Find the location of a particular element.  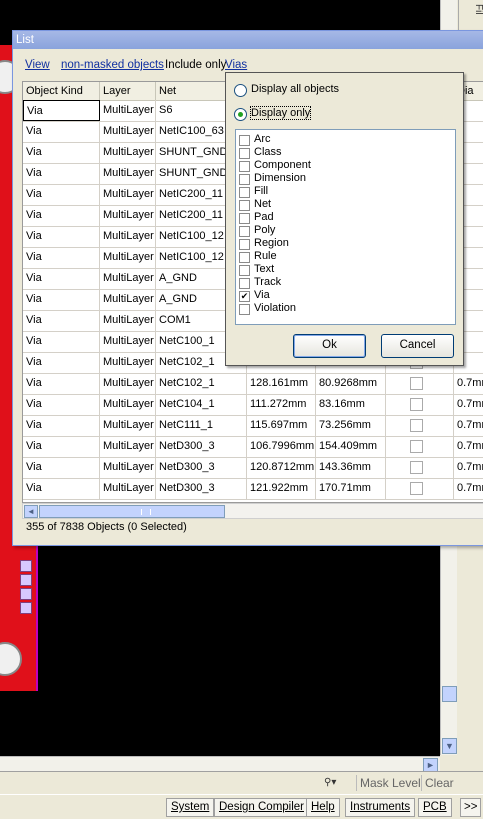

cancel-button: Cancel is located at coordinates (417, 346).